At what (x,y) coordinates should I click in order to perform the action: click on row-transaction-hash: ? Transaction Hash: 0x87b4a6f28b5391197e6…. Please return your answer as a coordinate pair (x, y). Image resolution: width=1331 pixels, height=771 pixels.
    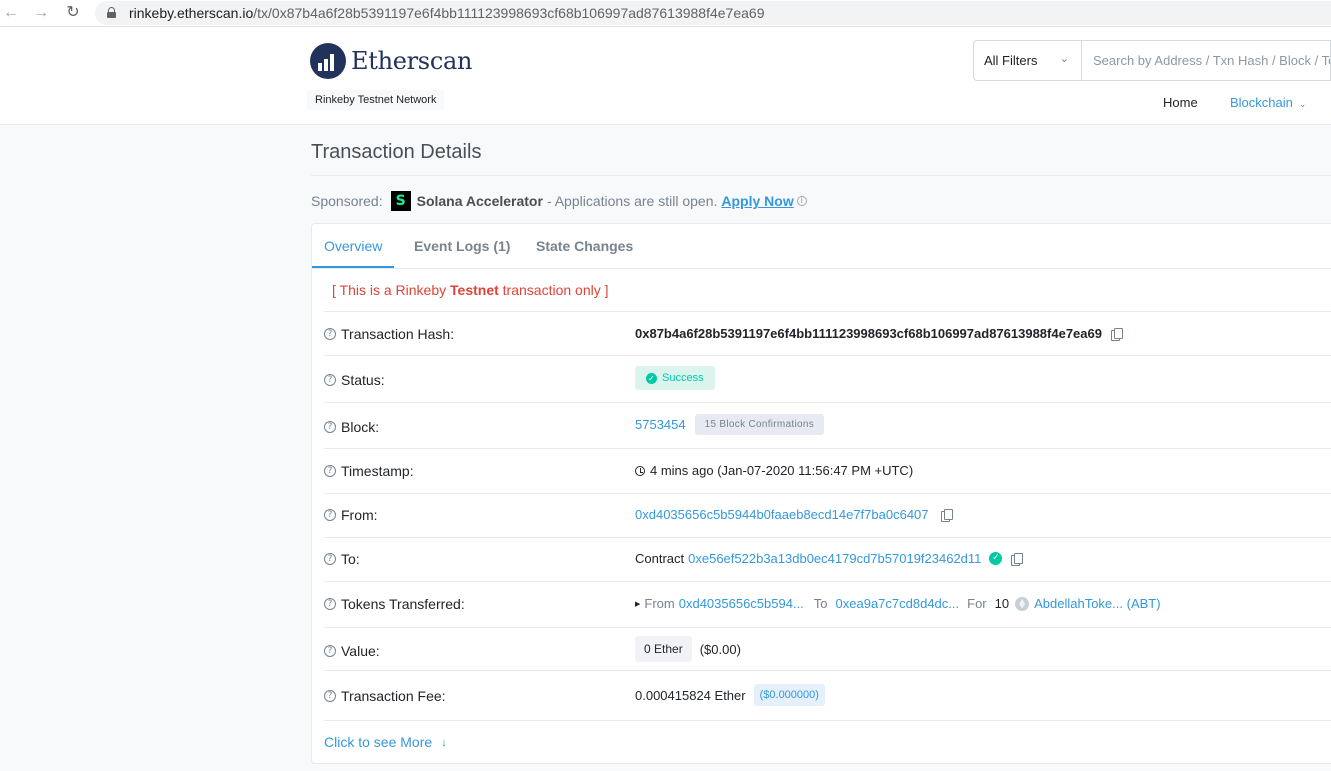
    Looking at the image, I should click on (827, 333).